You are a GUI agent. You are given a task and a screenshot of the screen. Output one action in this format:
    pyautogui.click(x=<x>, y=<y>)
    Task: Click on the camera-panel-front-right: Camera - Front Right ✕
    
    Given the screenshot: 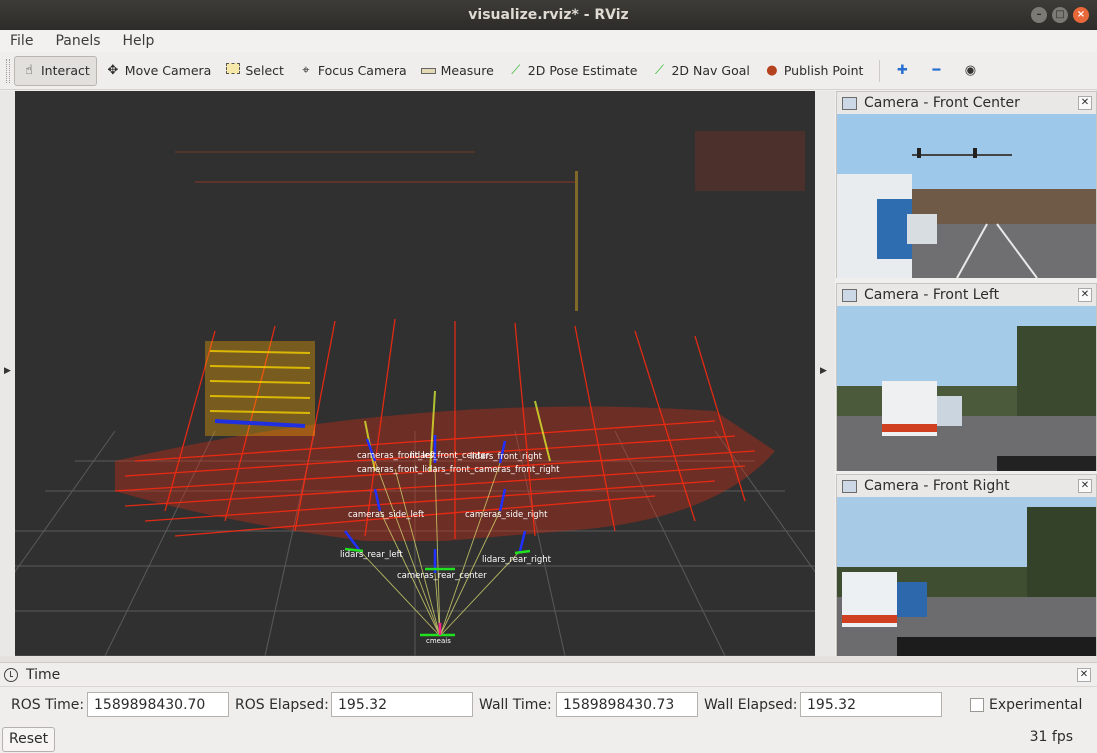 What is the action you would take?
    pyautogui.click(x=966, y=565)
    